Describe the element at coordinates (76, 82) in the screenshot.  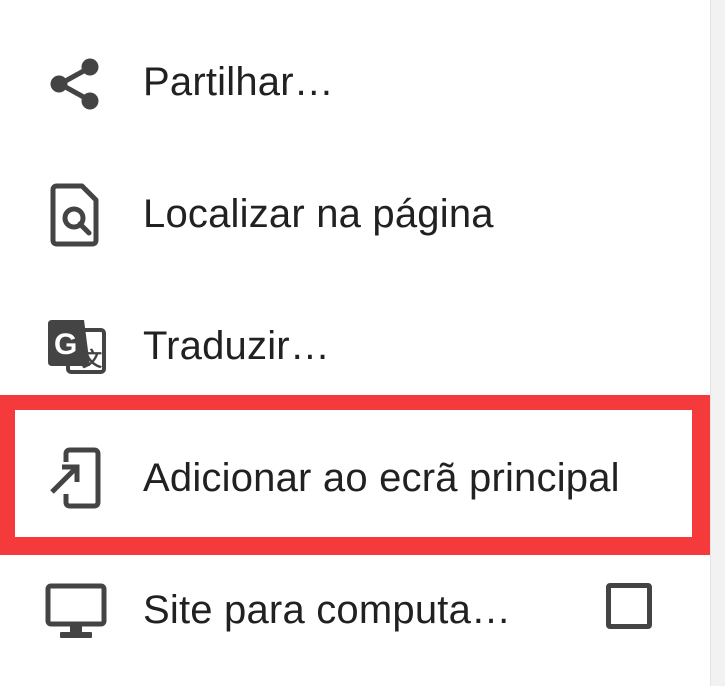
I see `share-icon` at that location.